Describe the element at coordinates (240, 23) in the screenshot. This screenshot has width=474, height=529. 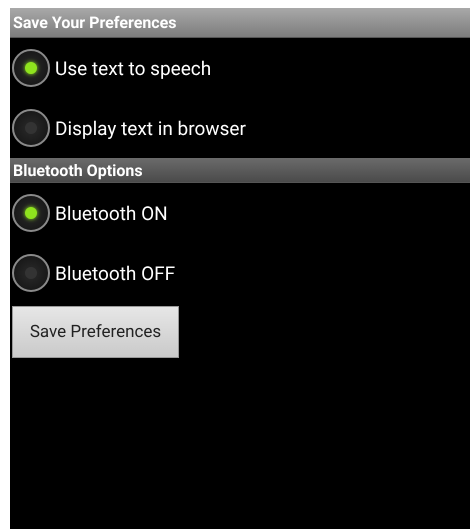
I see `section-header: Save Your Preferences` at that location.